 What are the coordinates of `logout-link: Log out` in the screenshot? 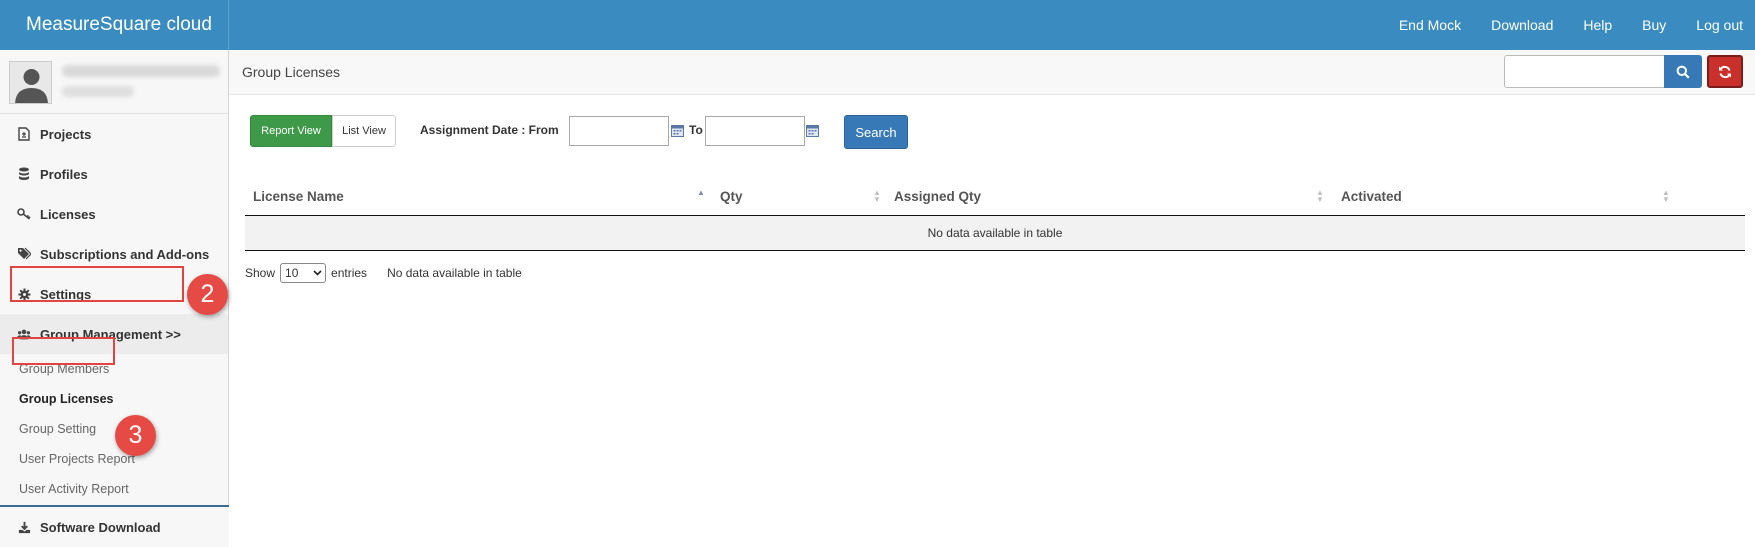 It's located at (1719, 25).